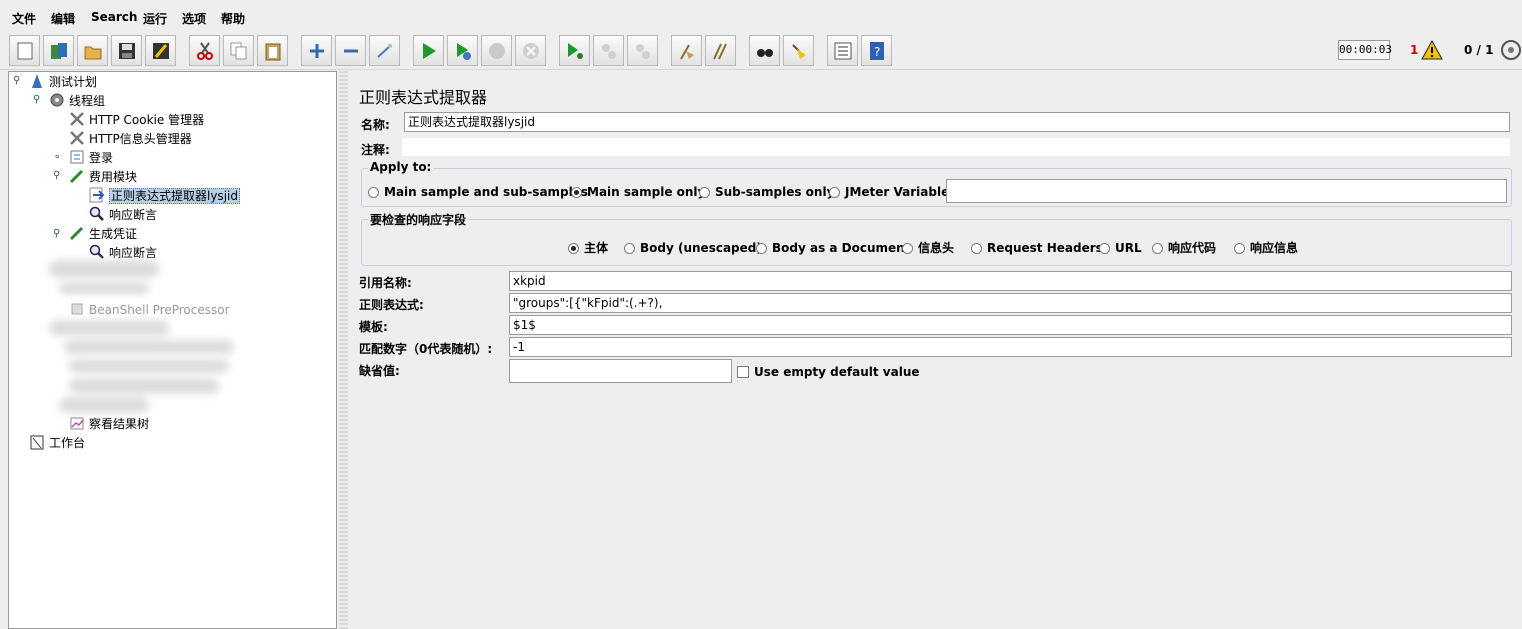 This screenshot has width=1522, height=629. I want to click on list-icon, so click(843, 51).